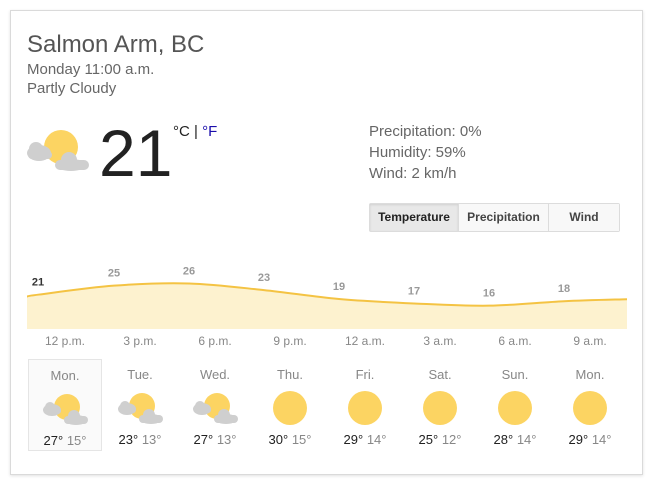 This screenshot has width=663, height=479. I want to click on day-name: Sat., so click(440, 374).